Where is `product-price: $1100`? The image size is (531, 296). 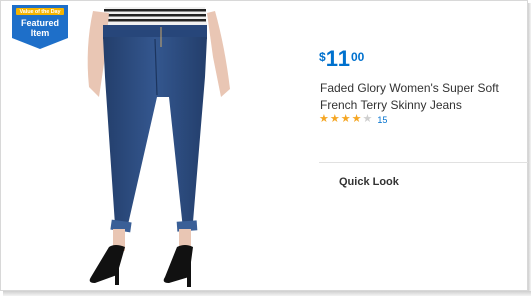 product-price: $1100 is located at coordinates (341, 59).